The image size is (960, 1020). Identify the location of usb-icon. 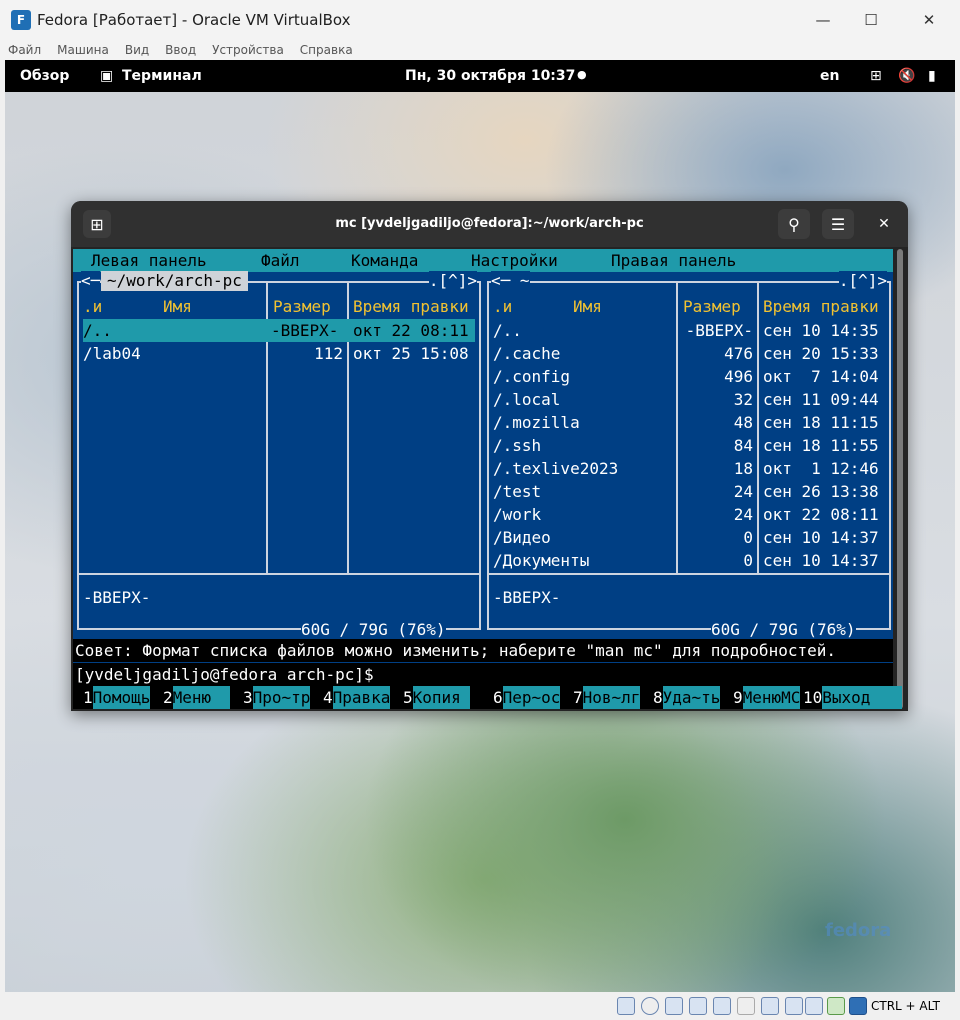
(722, 1006).